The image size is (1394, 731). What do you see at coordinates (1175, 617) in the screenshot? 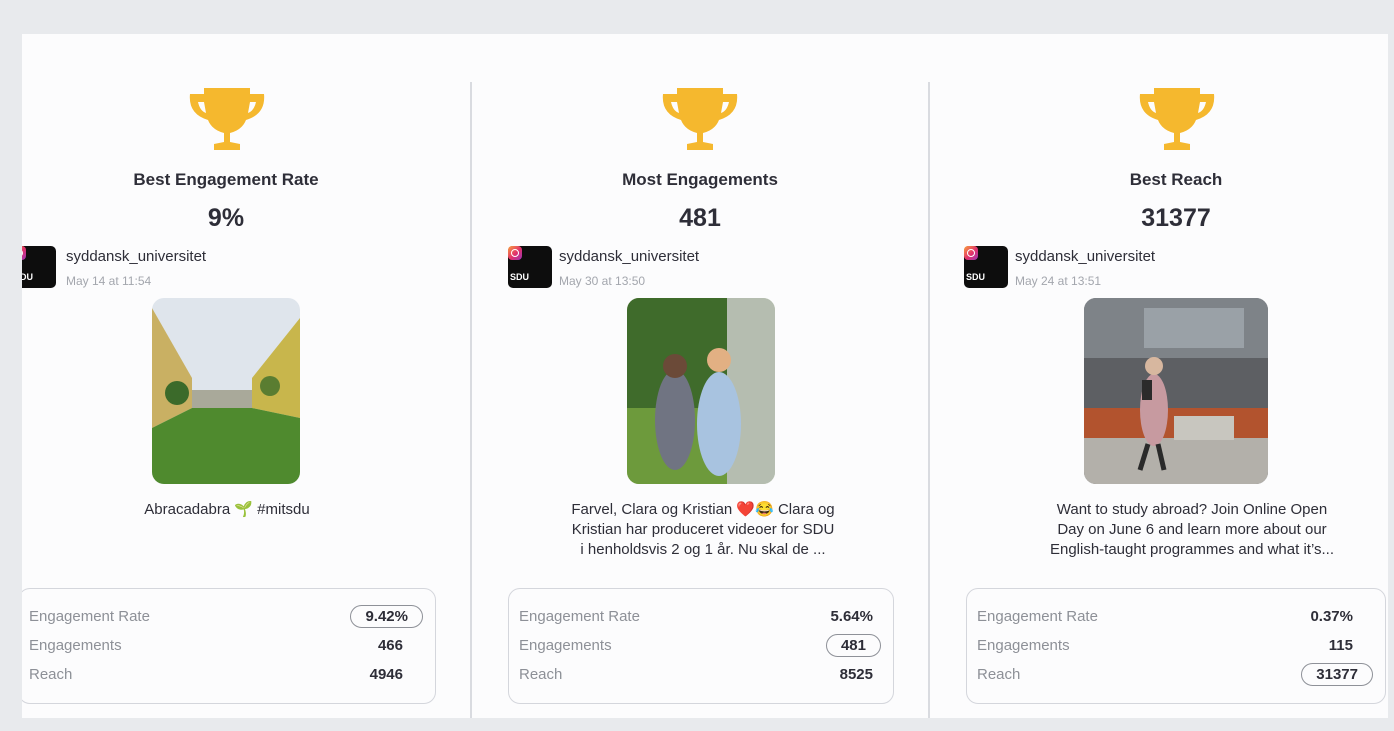
I see `stat-row-engagement-rate: Engagement Rate 0.37%` at bounding box center [1175, 617].